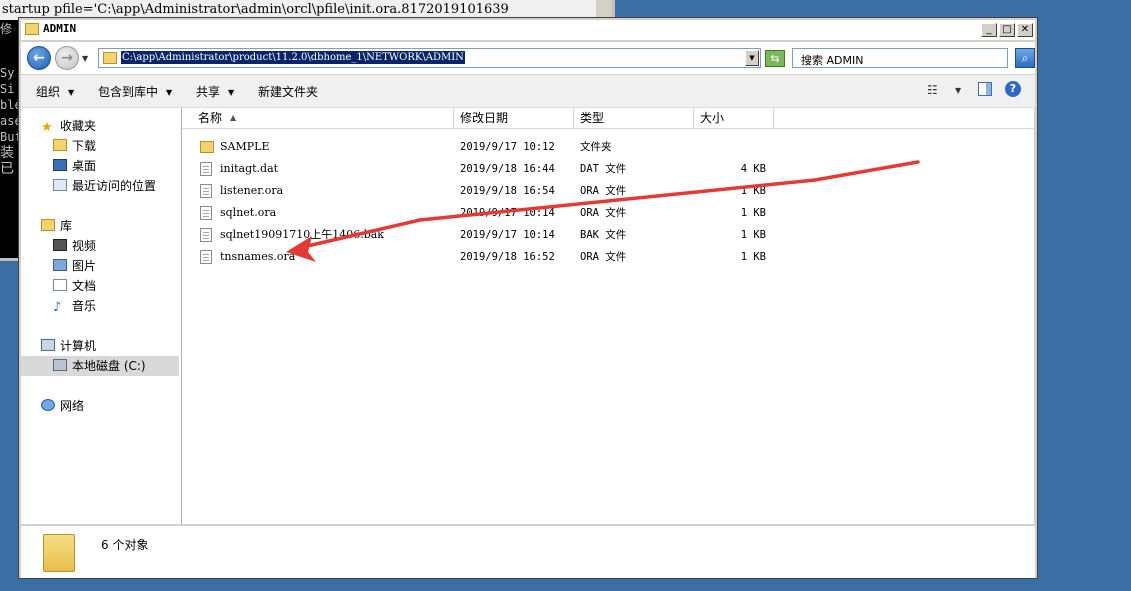  Describe the element at coordinates (514, 118) in the screenshot. I see `column-modified: 修改日期` at that location.